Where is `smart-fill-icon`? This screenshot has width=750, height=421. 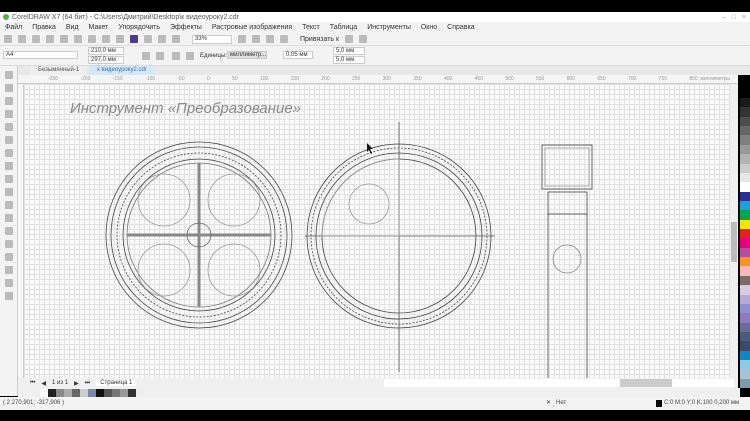
smart-fill-icon is located at coordinates (8, 140).